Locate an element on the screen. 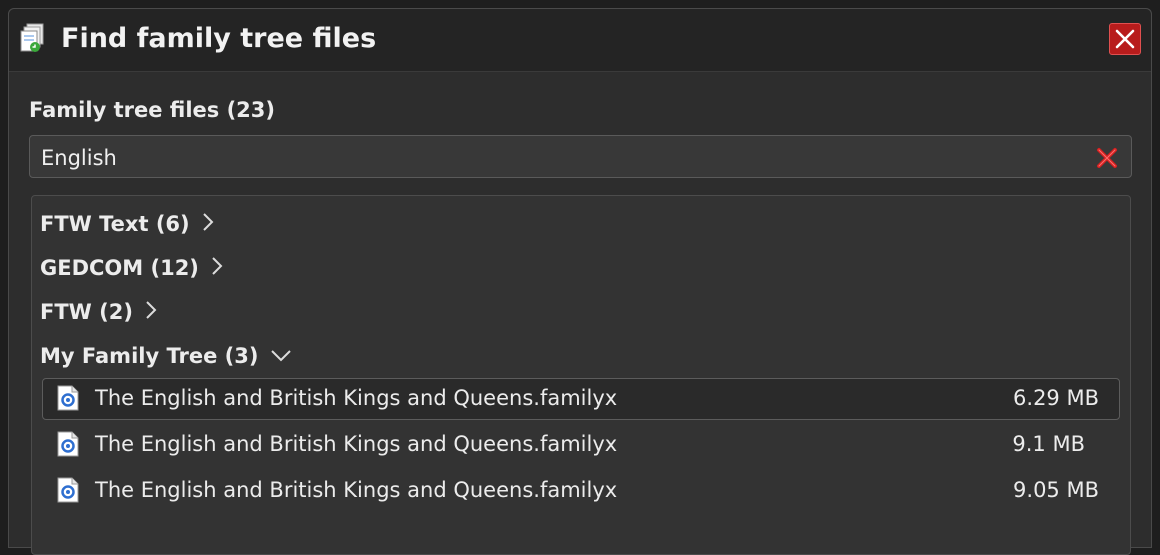  files-count-label: Family tree files (23) is located at coordinates (152, 110).